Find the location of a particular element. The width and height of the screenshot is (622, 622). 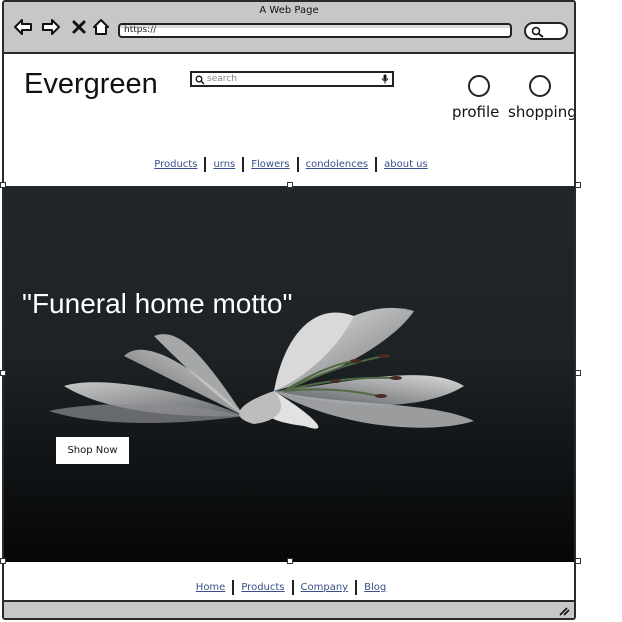

search-input is located at coordinates (287, 79).